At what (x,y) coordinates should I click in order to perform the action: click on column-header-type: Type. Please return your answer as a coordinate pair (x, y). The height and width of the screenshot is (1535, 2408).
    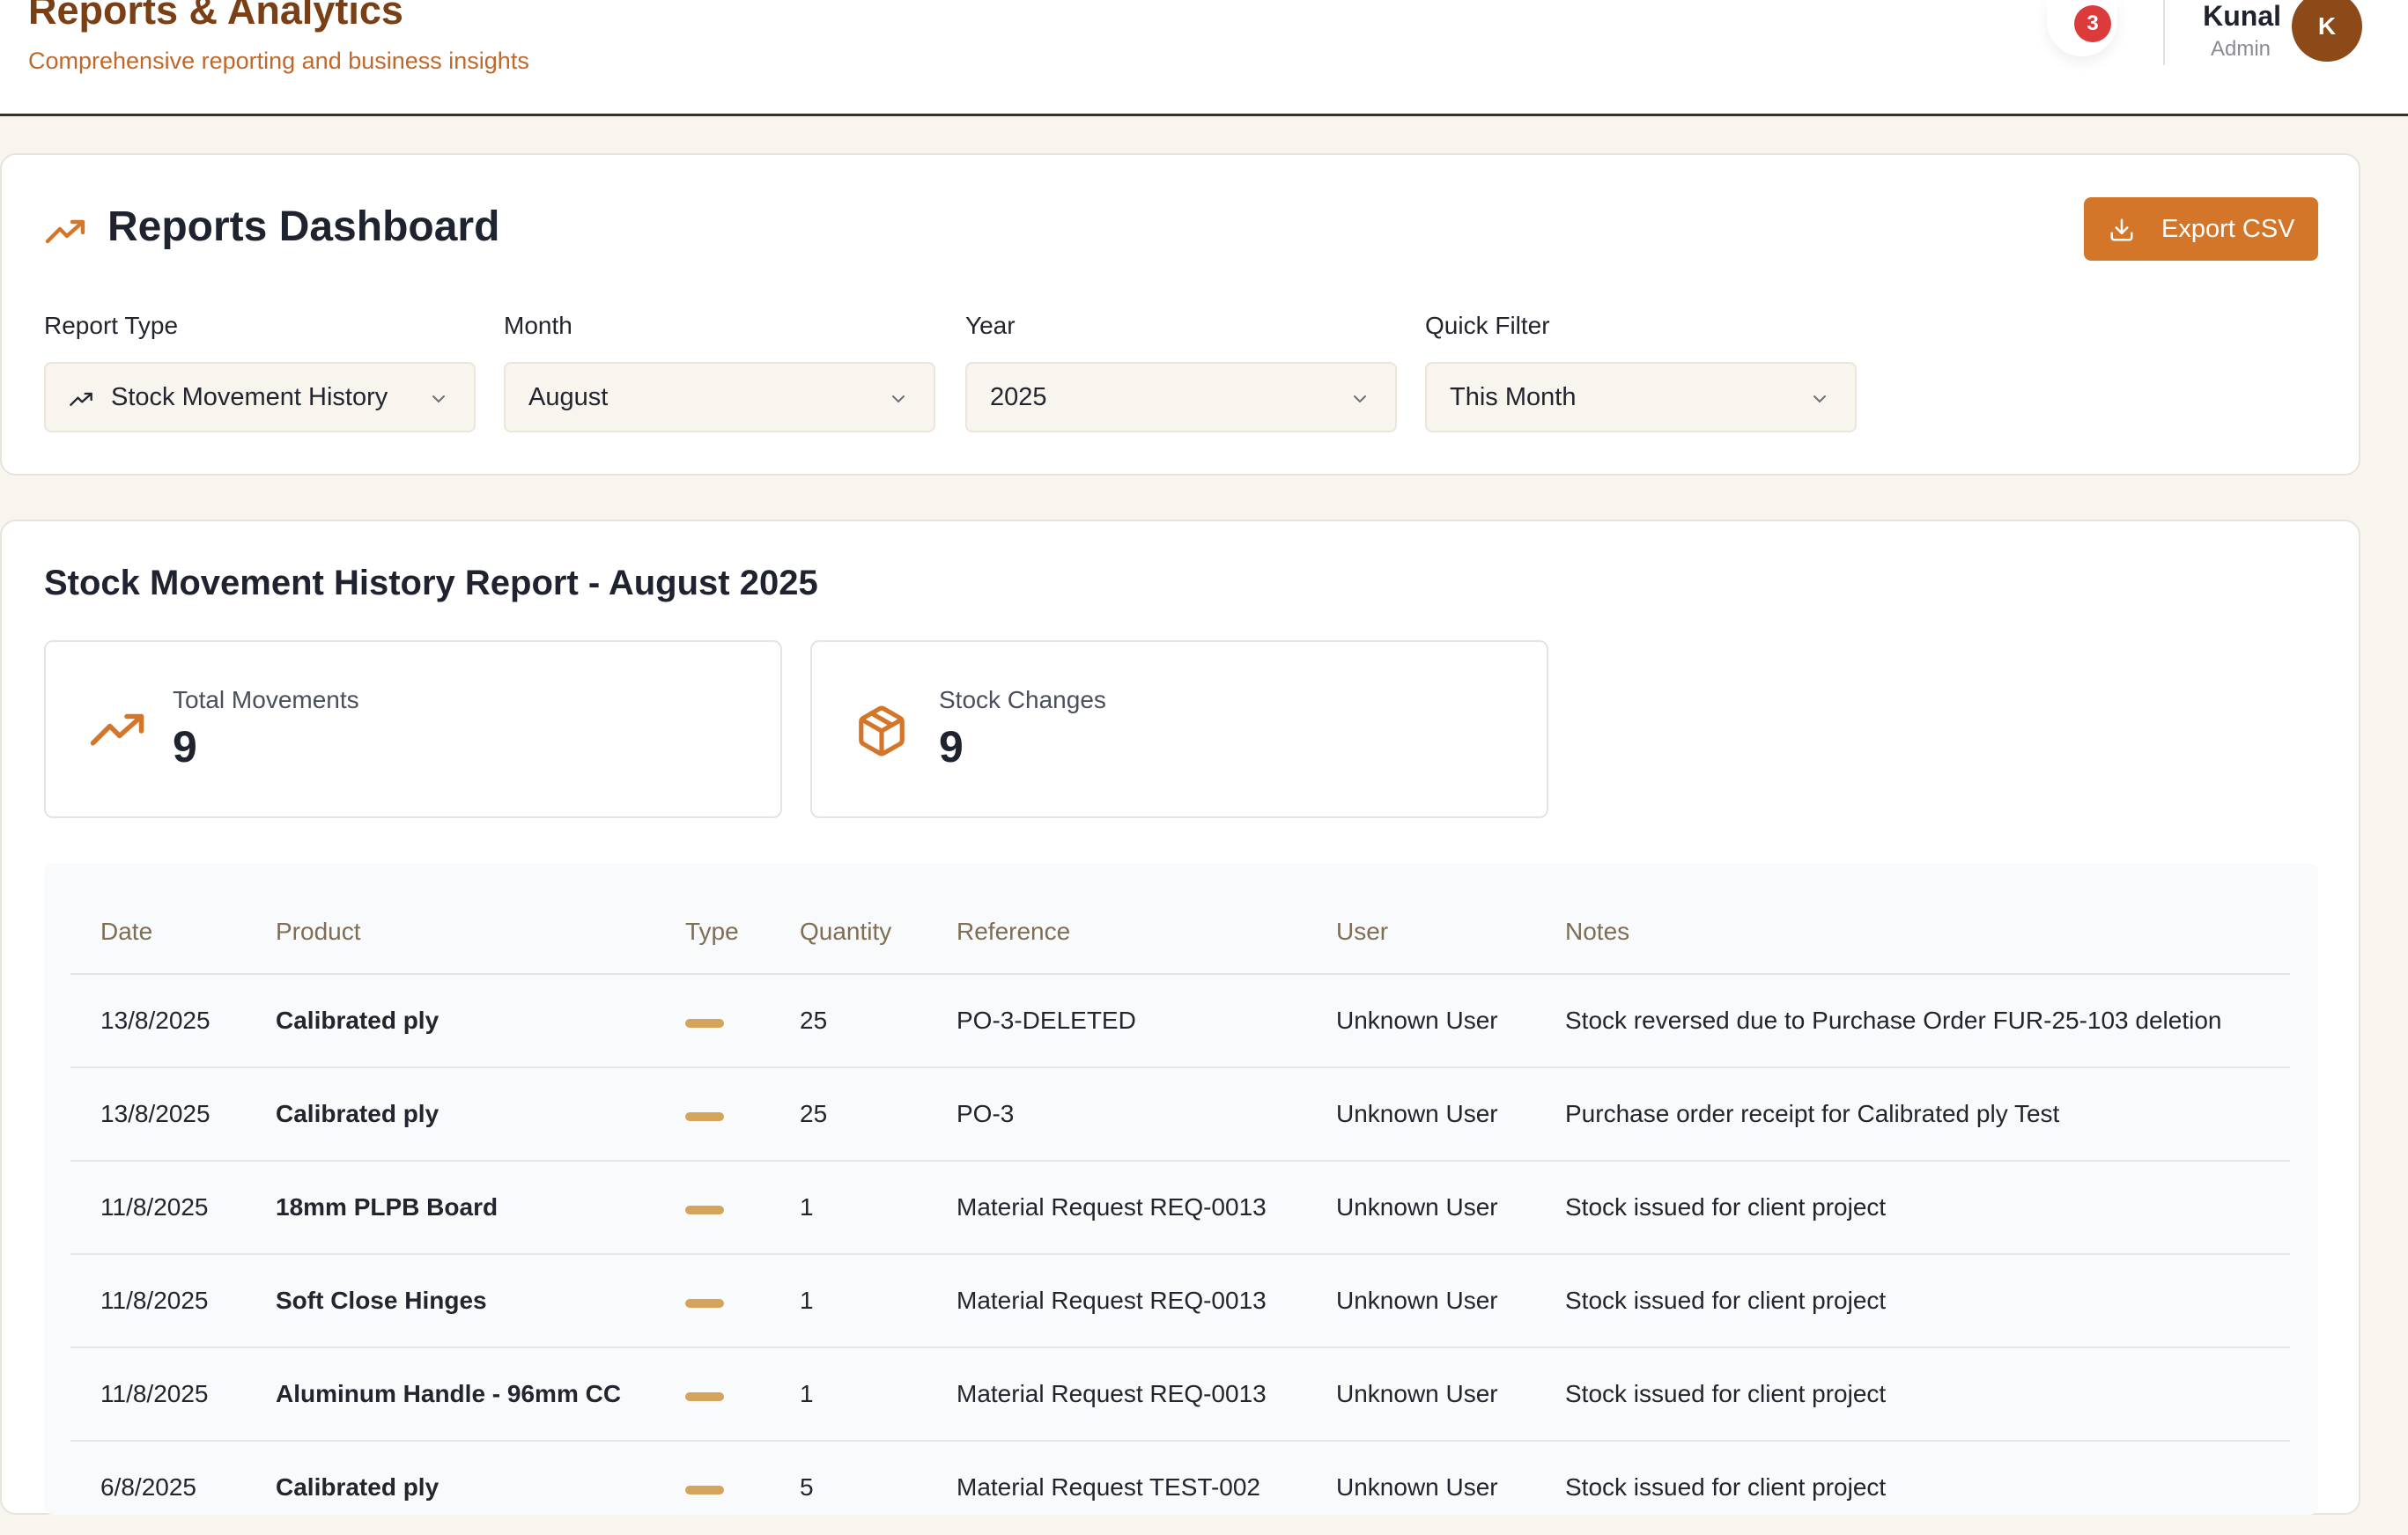
    Looking at the image, I should click on (712, 932).